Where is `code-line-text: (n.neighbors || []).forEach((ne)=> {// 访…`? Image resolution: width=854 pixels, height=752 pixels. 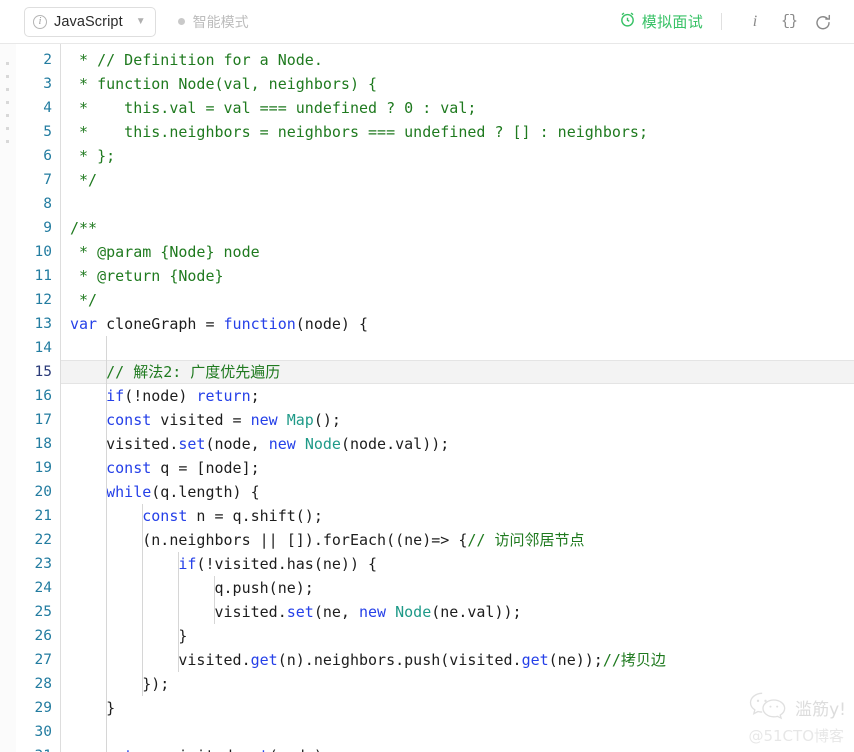 code-line-text: (n.neighbors || []).forEach((ne)=> {// 访… is located at coordinates (327, 540).